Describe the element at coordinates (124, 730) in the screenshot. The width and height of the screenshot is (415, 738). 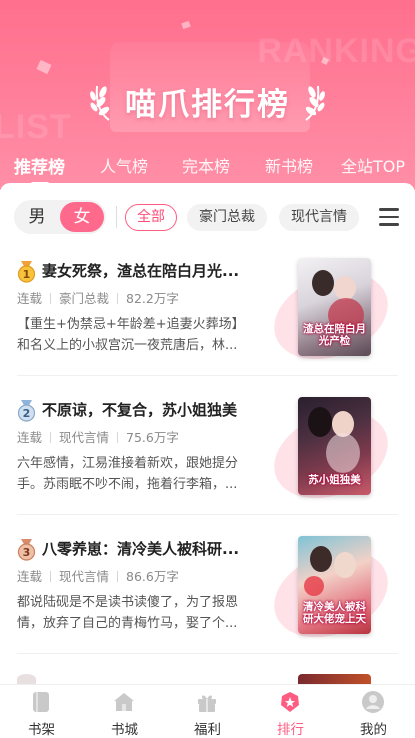
I see `nav-label: 书城` at that location.